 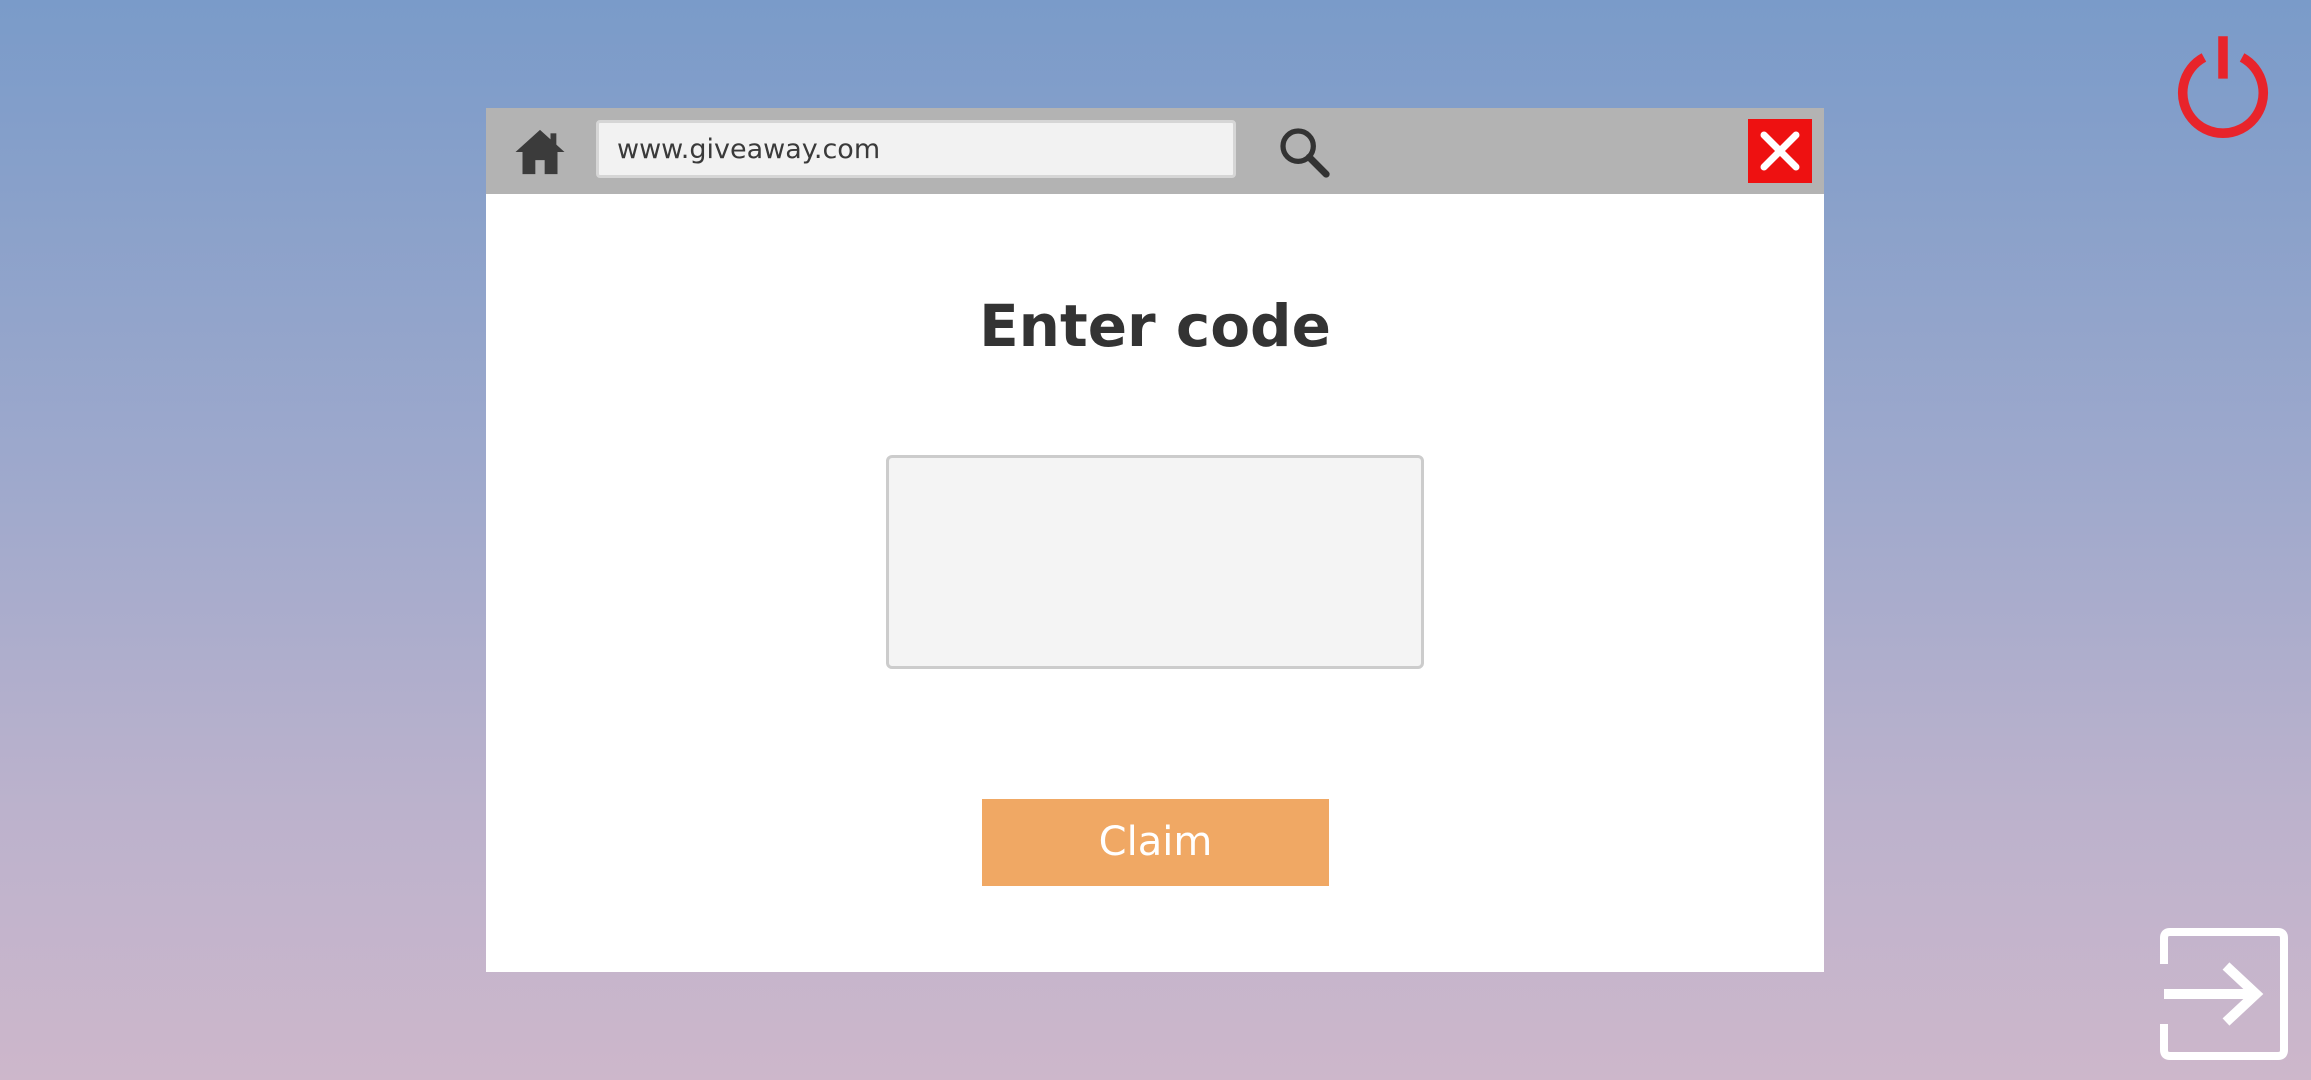 I want to click on close-button, so click(x=1780, y=151).